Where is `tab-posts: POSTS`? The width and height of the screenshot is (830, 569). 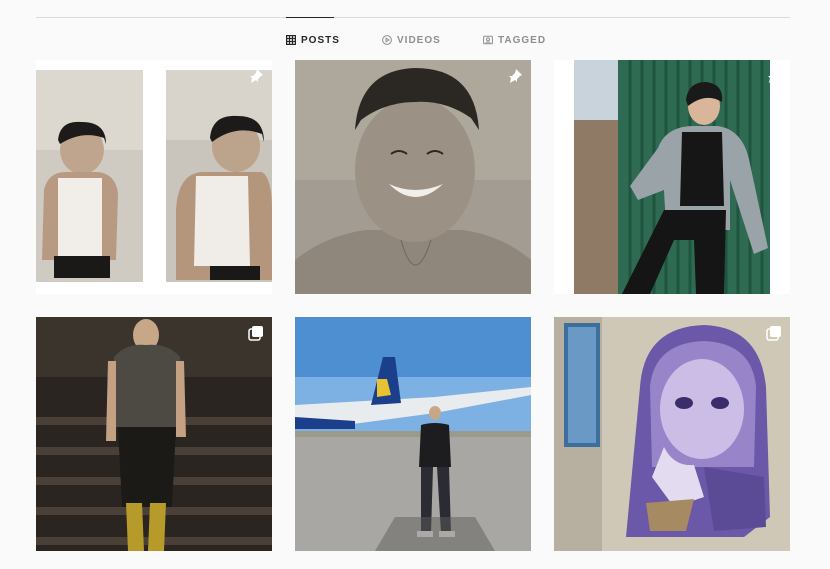 tab-posts: POSTS is located at coordinates (313, 40).